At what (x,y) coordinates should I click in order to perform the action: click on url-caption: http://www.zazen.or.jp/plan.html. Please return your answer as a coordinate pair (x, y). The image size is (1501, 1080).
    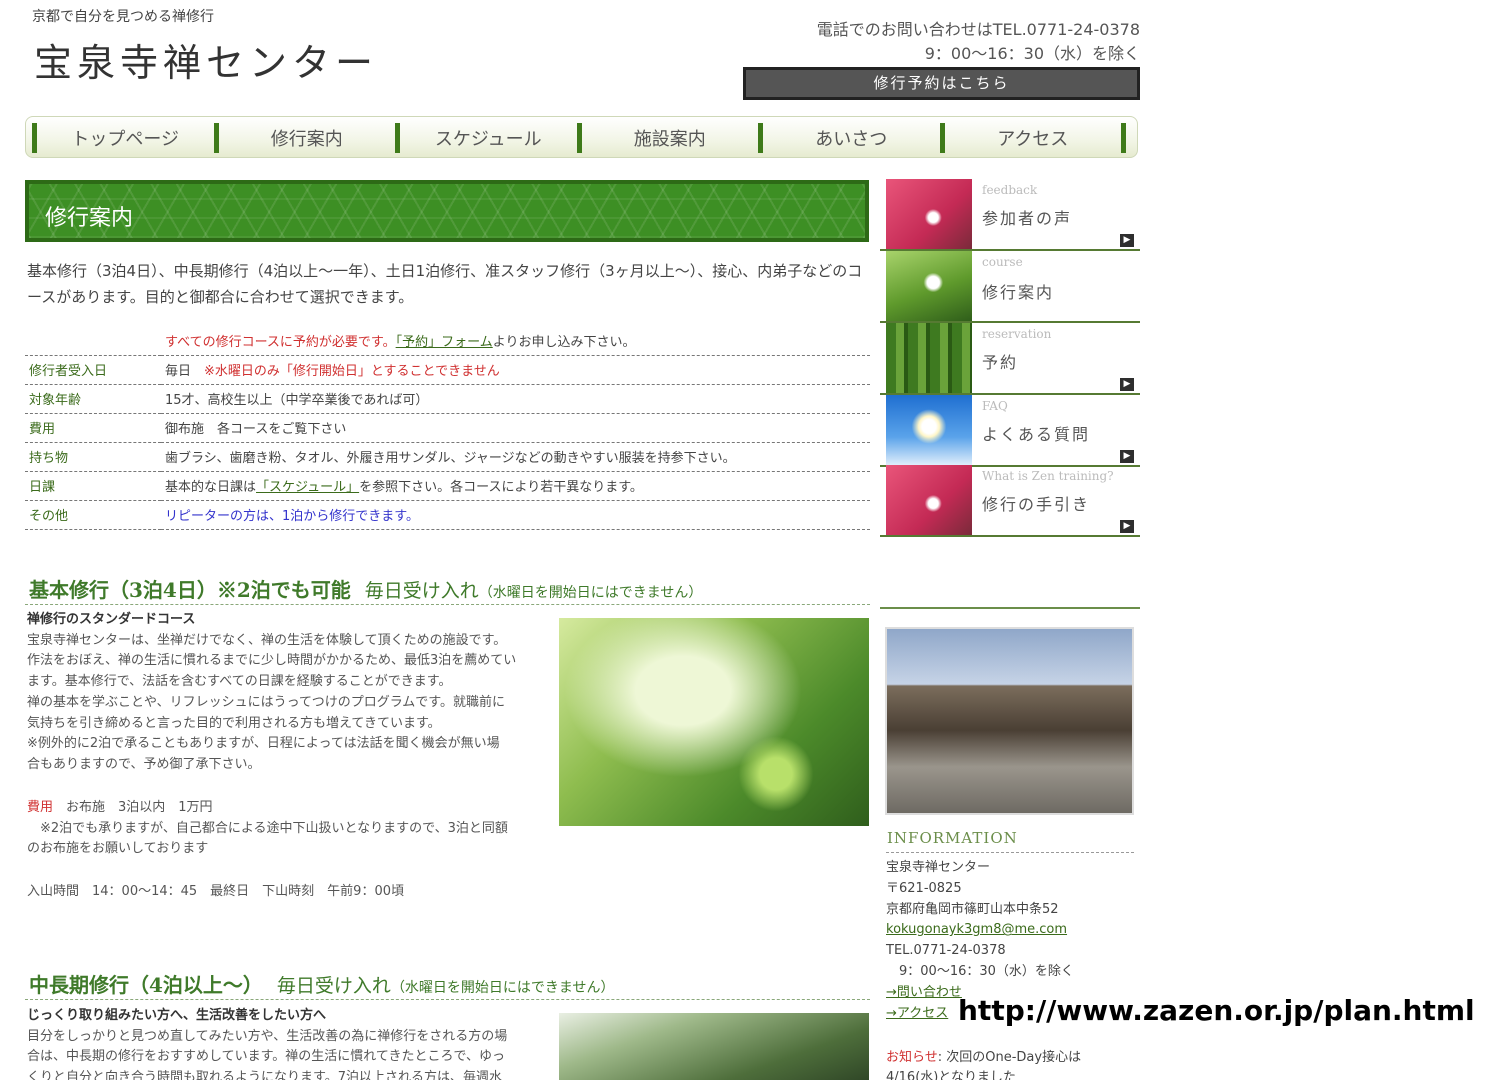
    Looking at the image, I should click on (1216, 1010).